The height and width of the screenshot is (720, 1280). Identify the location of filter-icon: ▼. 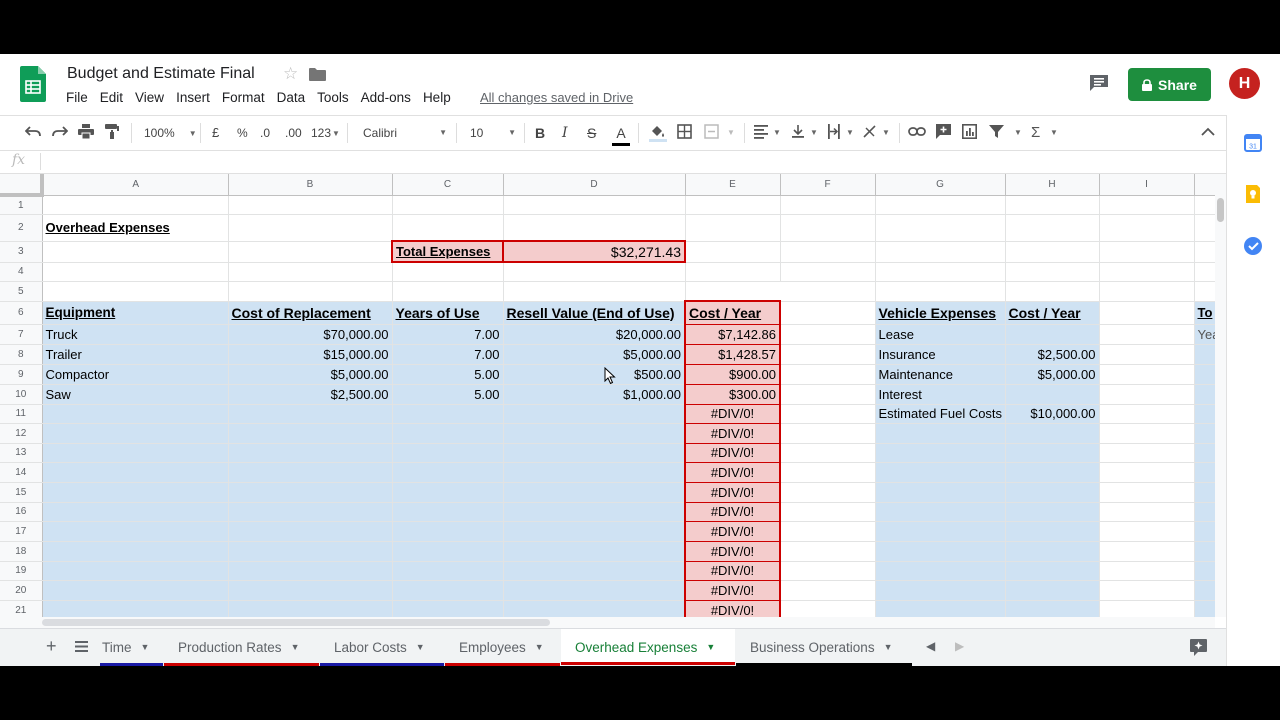
(1006, 133).